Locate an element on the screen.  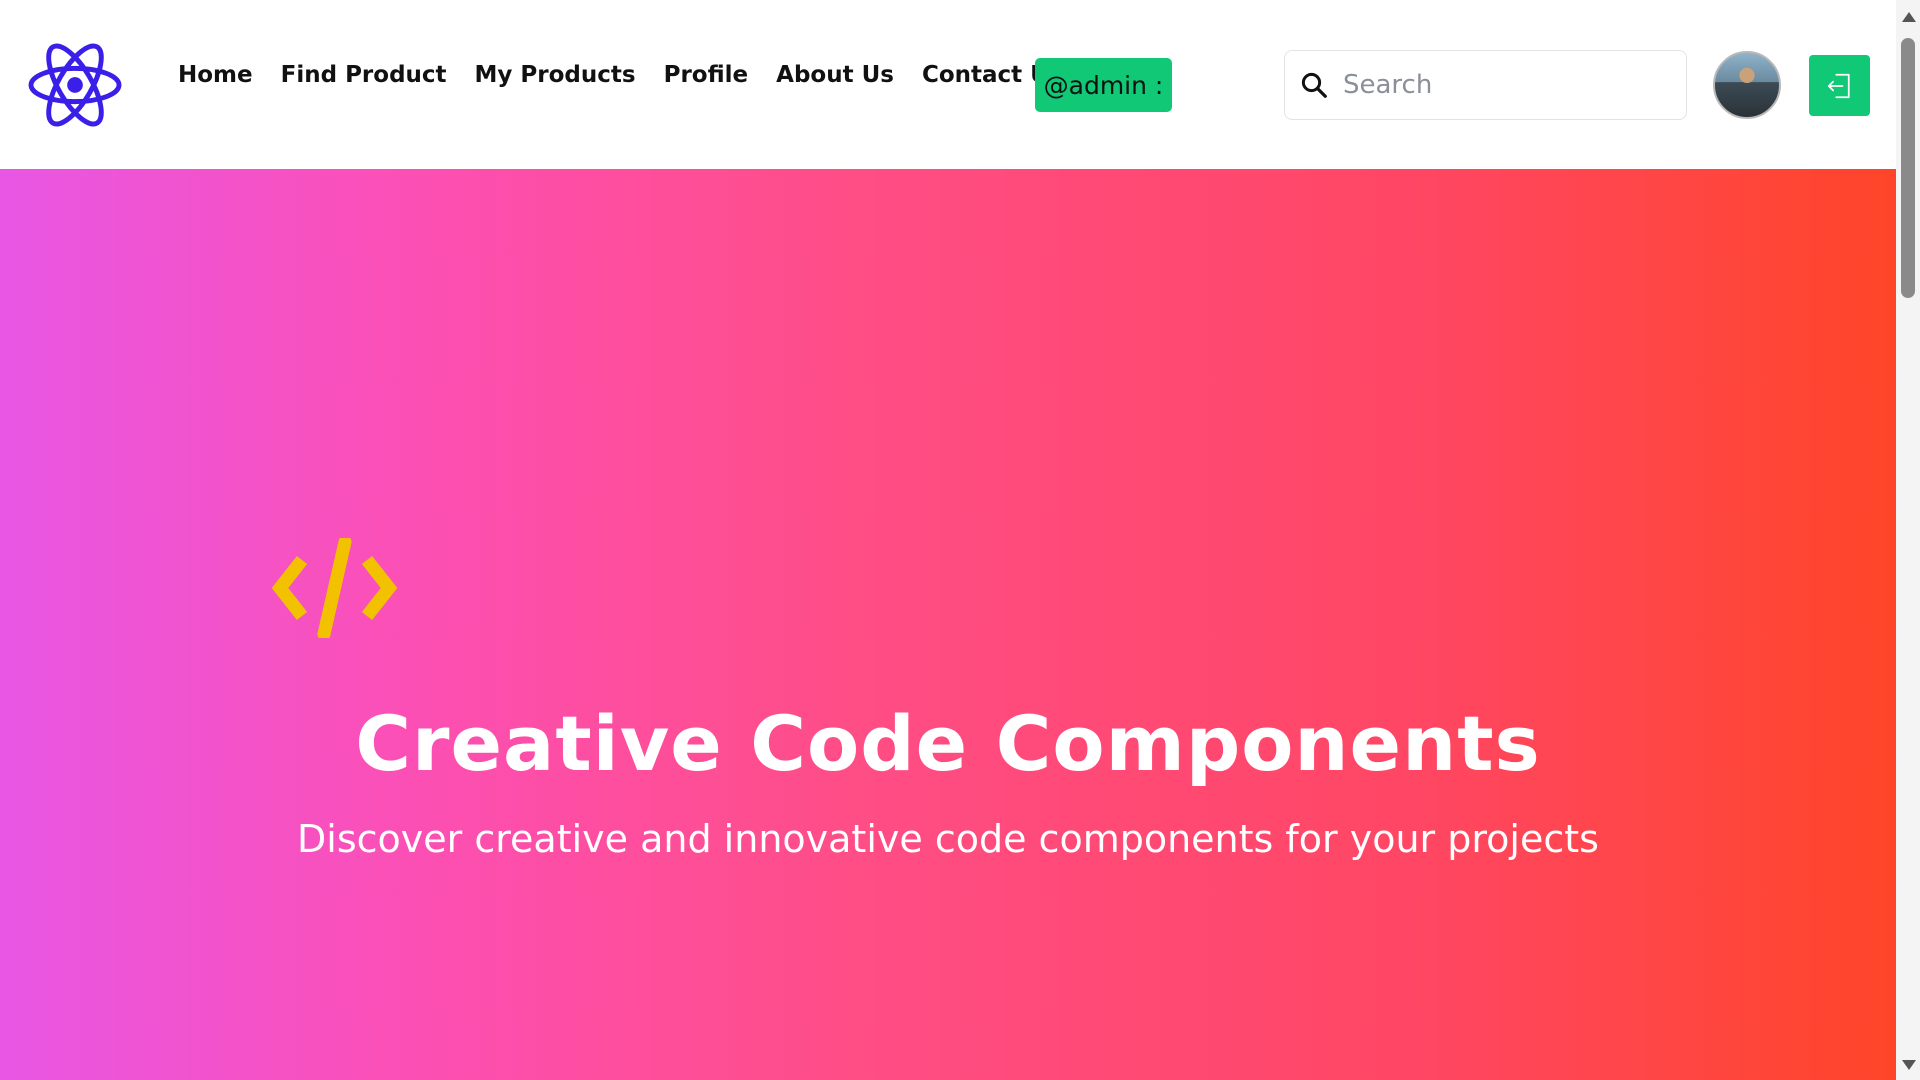
admin-badge: @admin : is located at coordinates (1103, 85).